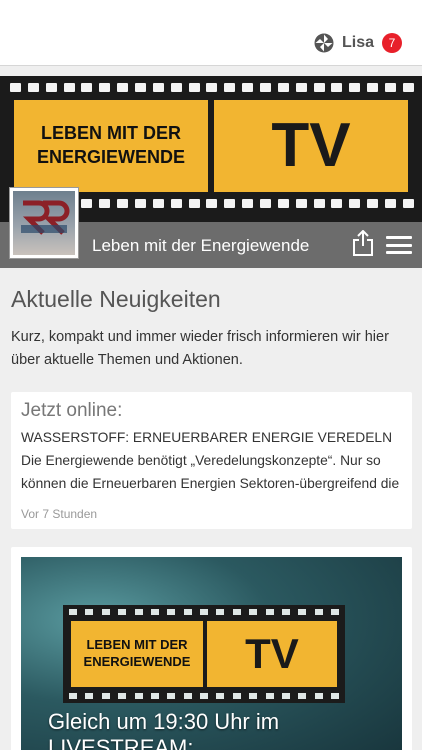 This screenshot has height=750, width=422. I want to click on film-holes-top, so click(212, 87).